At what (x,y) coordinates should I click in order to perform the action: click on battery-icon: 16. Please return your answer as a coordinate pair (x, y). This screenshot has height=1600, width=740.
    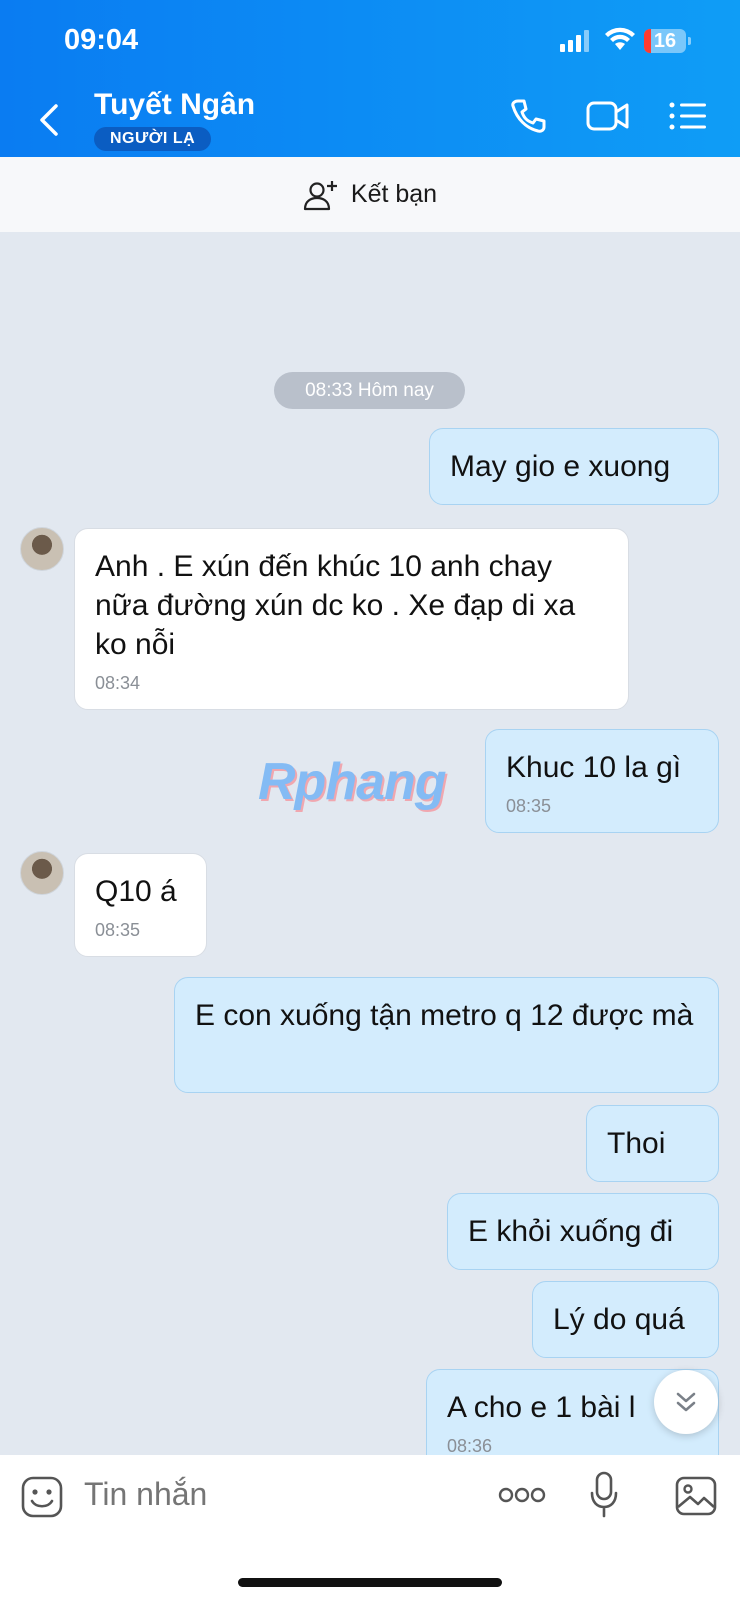
    Looking at the image, I should click on (665, 41).